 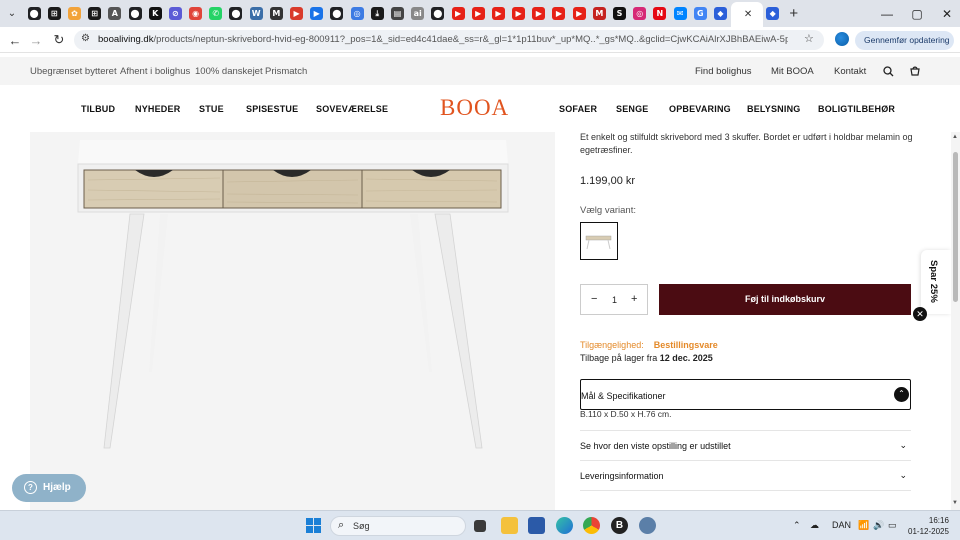 I want to click on browser-tab: S, so click(x=619, y=14).